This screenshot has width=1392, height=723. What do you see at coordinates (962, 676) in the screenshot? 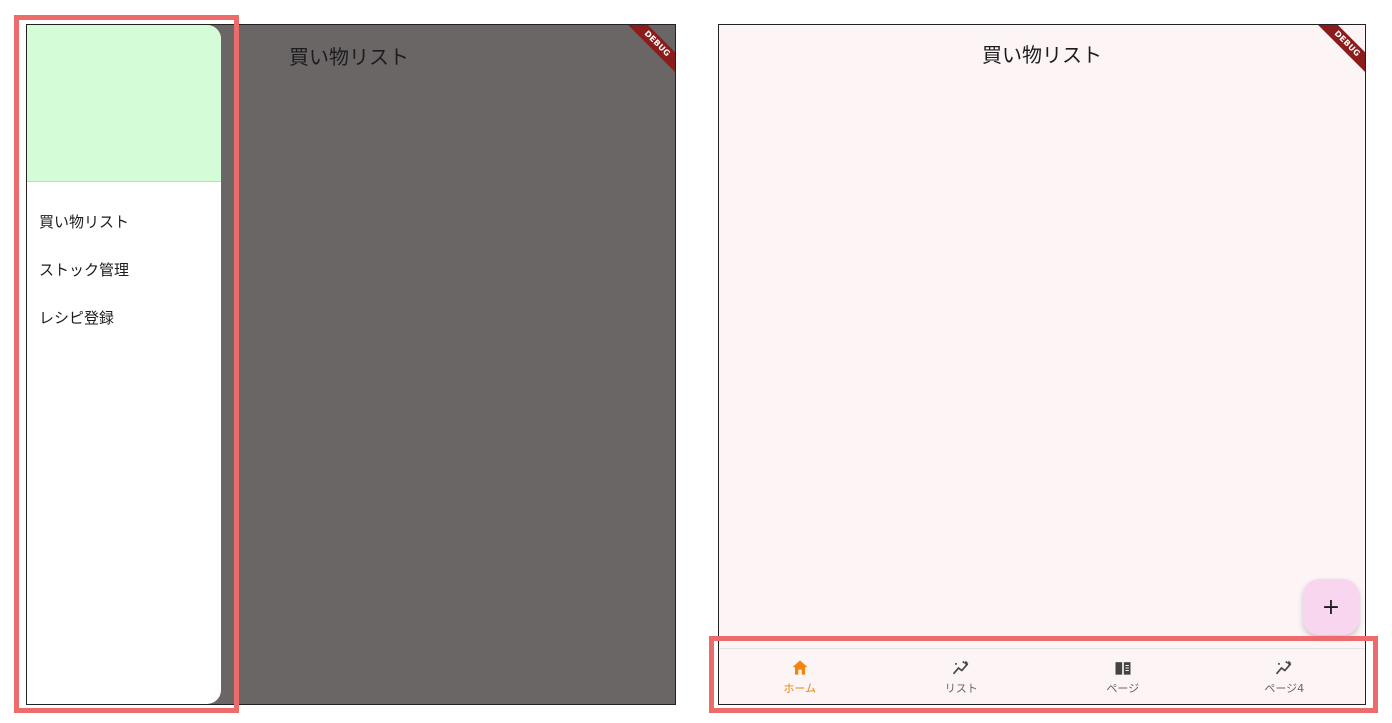
I see `nav-item-list: リスト` at bounding box center [962, 676].